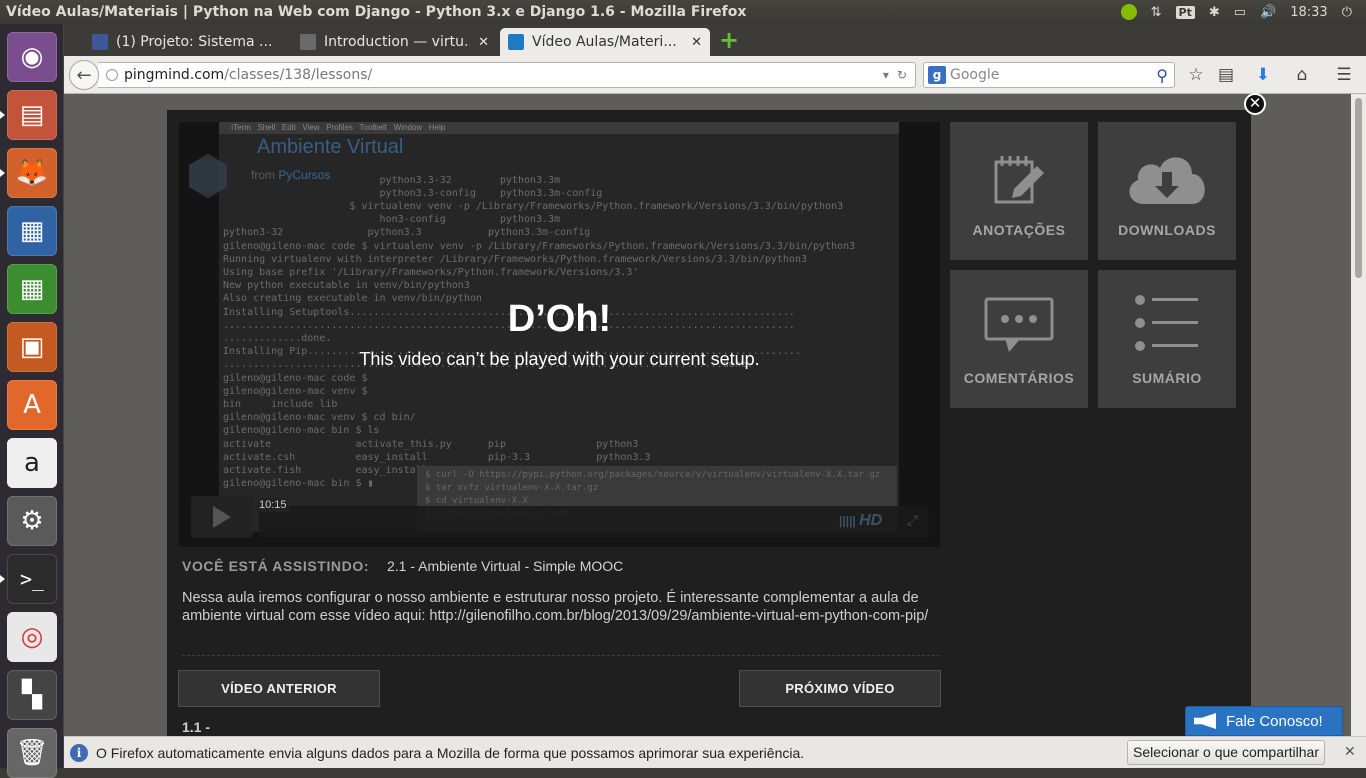 The height and width of the screenshot is (778, 1366). Describe the element at coordinates (1263, 75) in the screenshot. I see `downloads-icon: ⬇` at that location.